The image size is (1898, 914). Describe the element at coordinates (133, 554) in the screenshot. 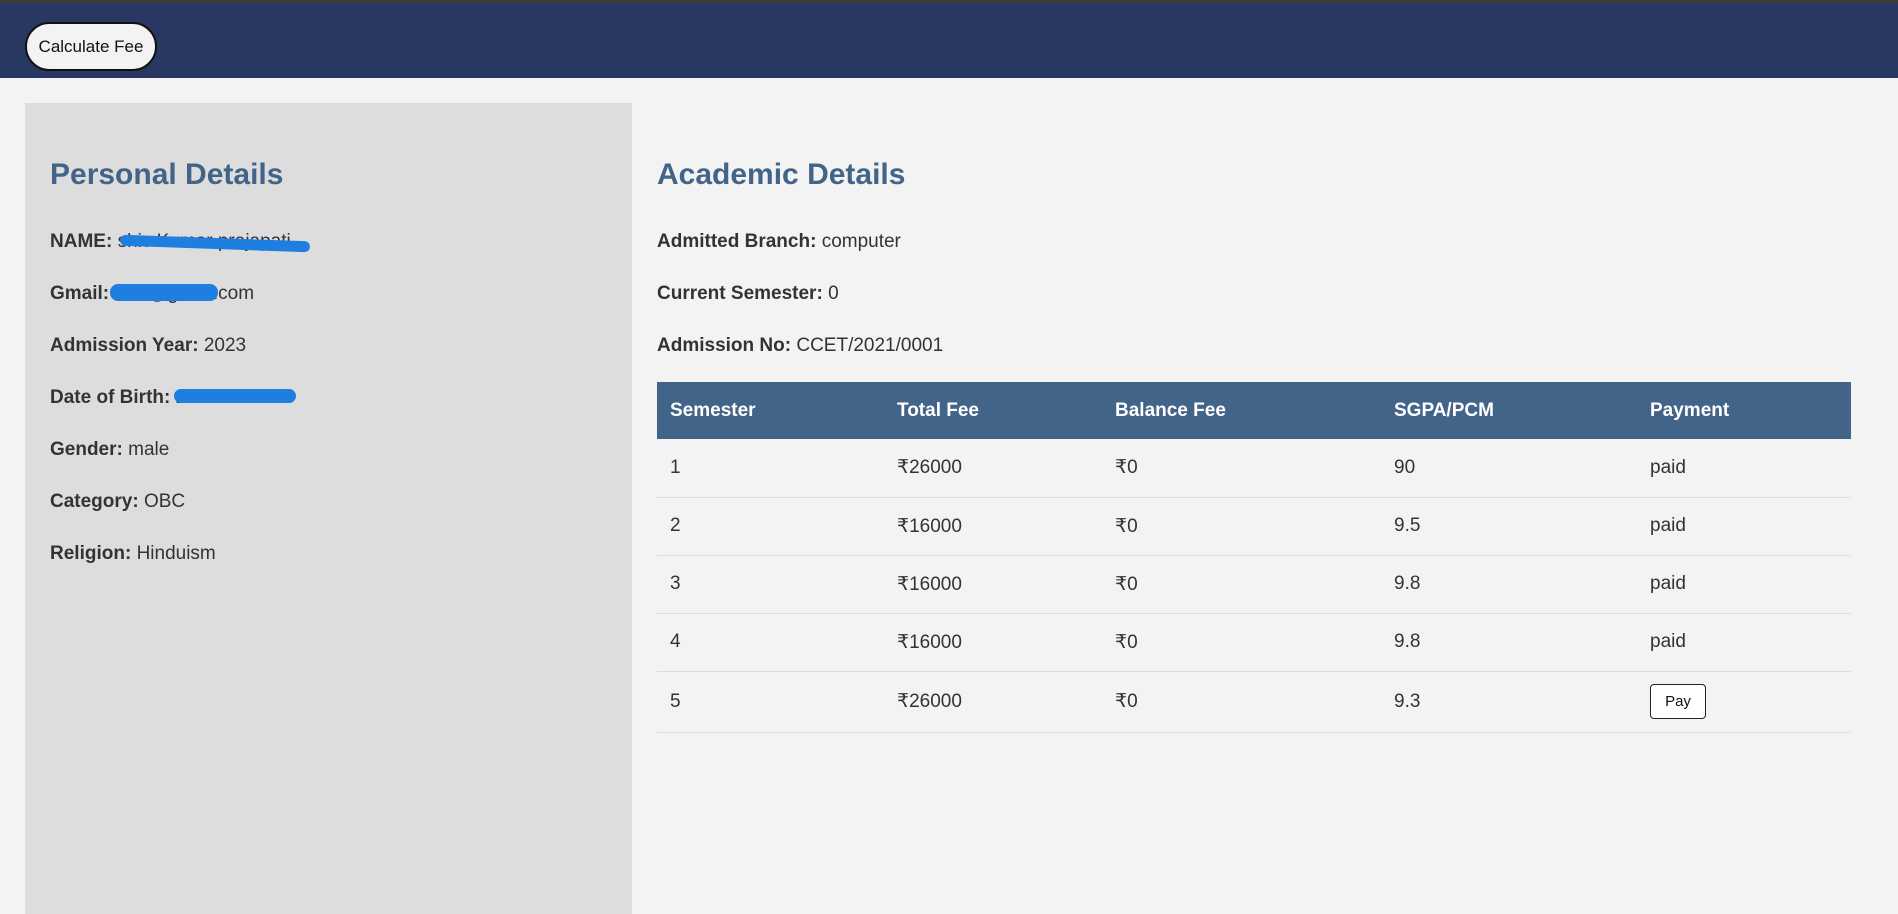

I see `religion-field: Religion: Hinduism` at that location.